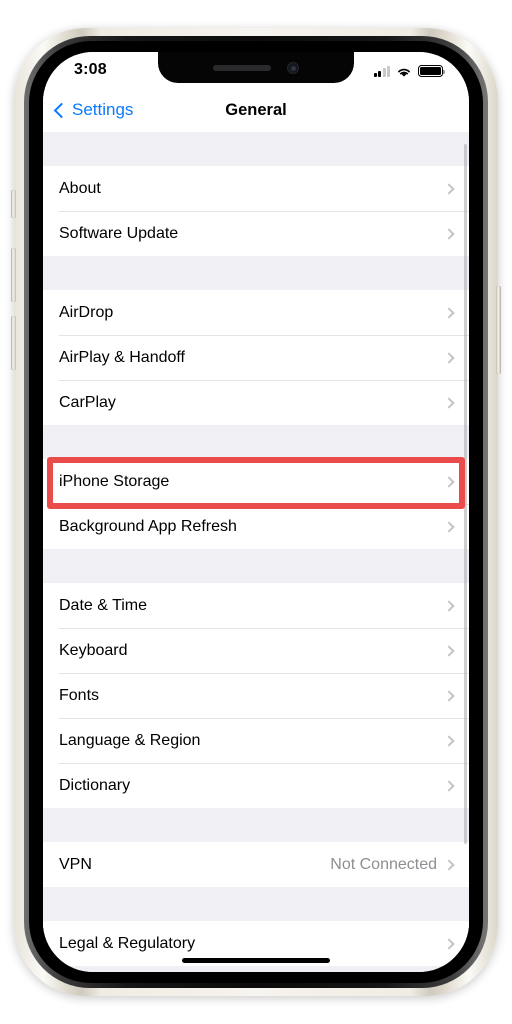 The width and height of the screenshot is (512, 1024). I want to click on side-power-button, so click(498, 330).